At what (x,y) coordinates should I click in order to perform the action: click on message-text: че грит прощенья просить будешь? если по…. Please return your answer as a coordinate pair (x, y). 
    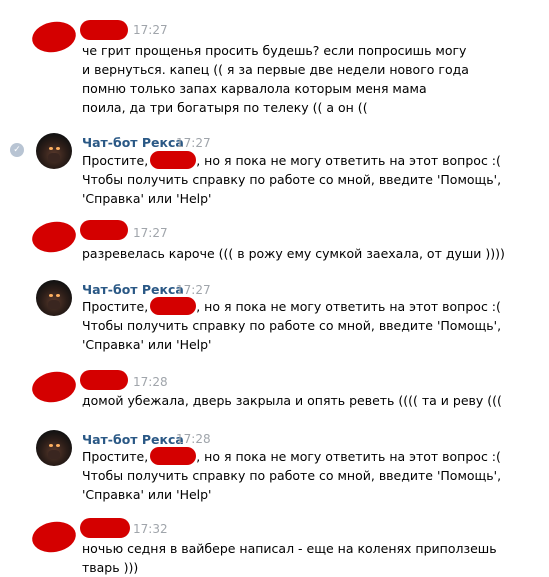
    Looking at the image, I should click on (275, 79).